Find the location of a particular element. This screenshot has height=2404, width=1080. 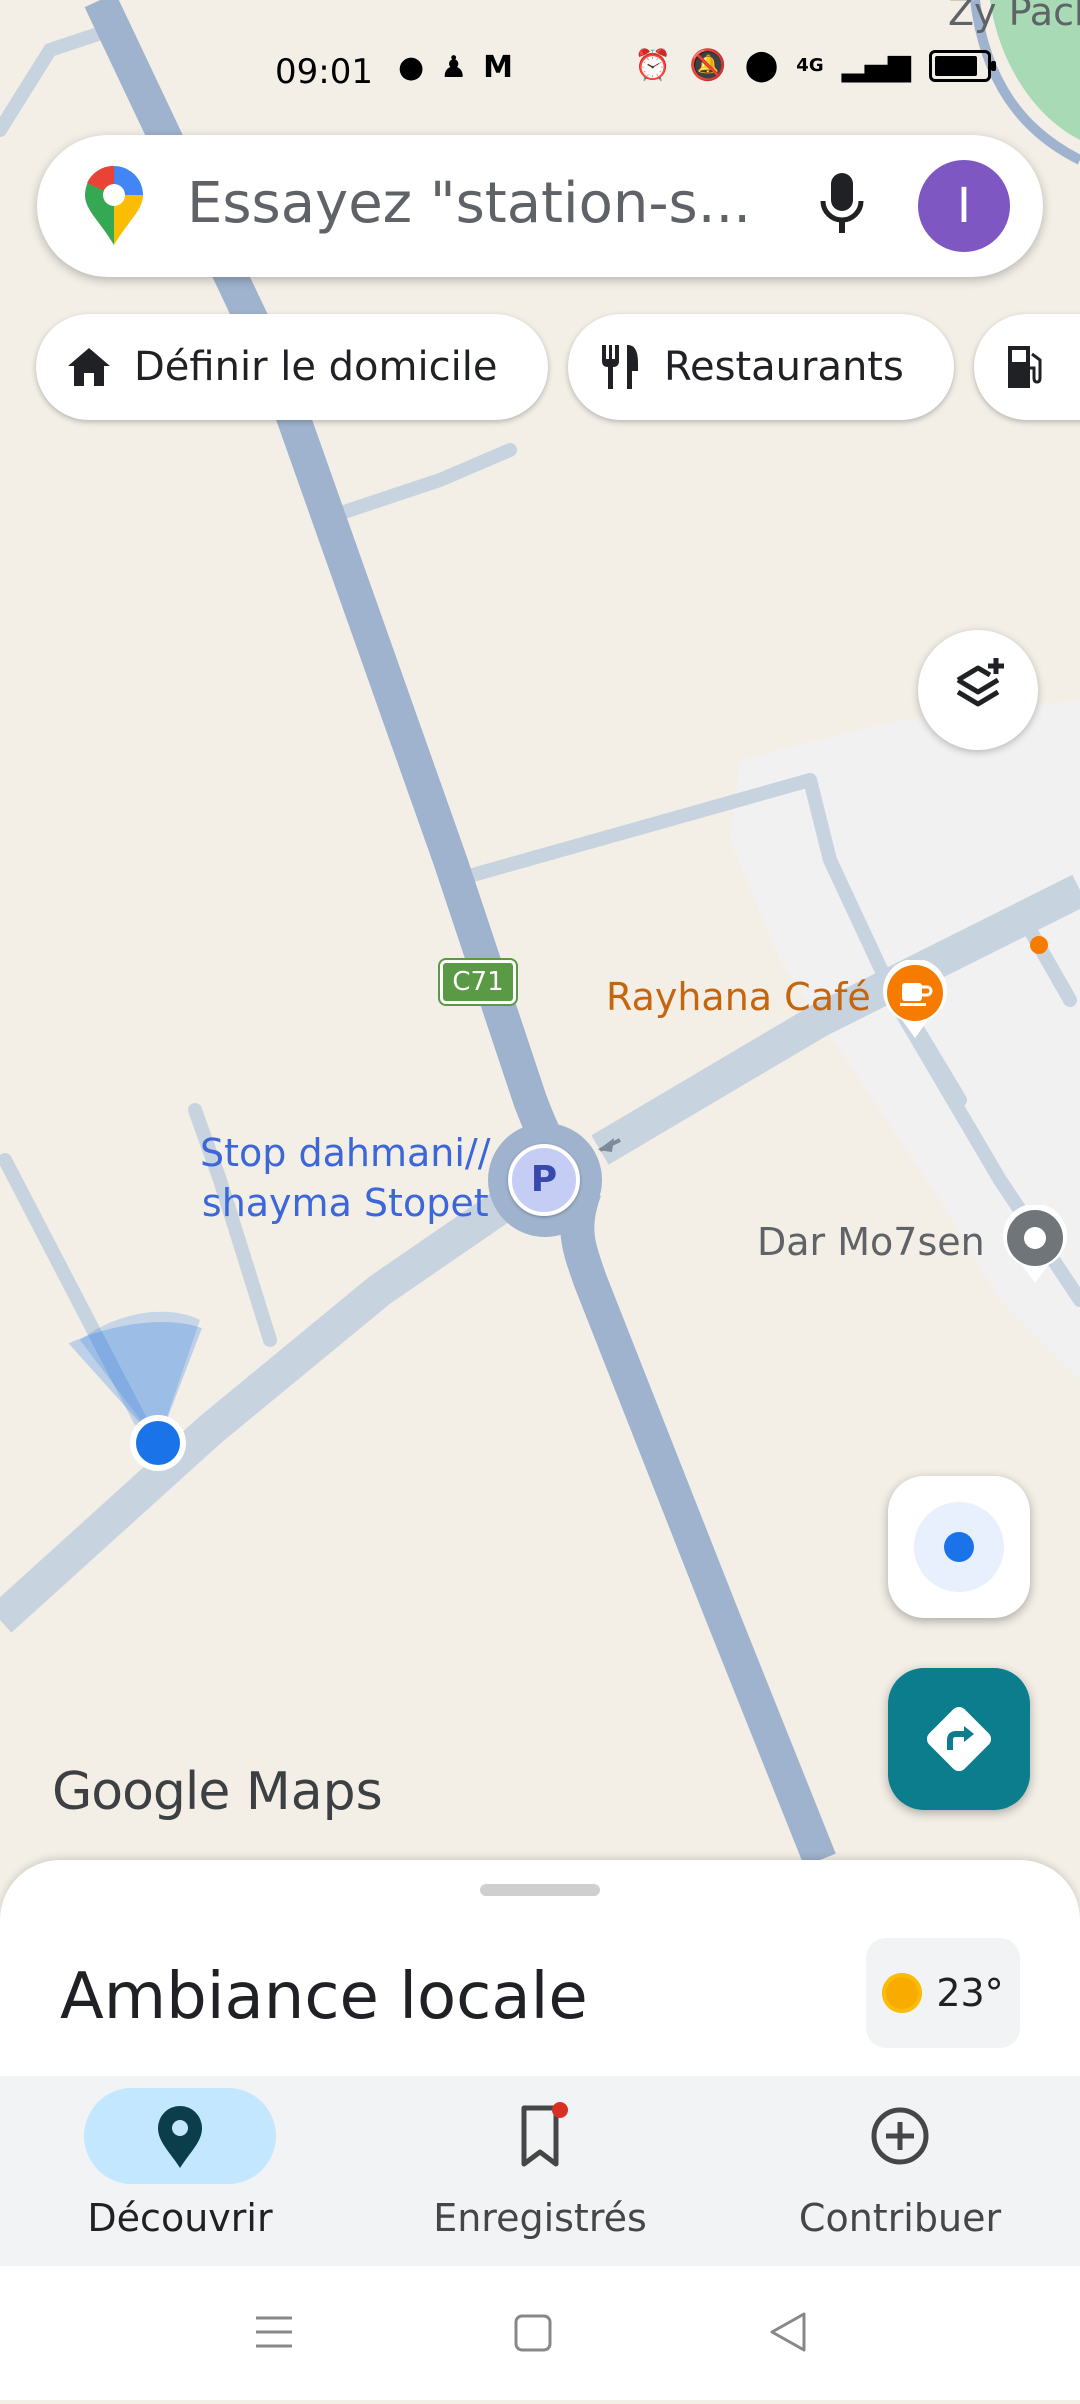

search-bar: Essayez "station-s... I is located at coordinates (540, 206).